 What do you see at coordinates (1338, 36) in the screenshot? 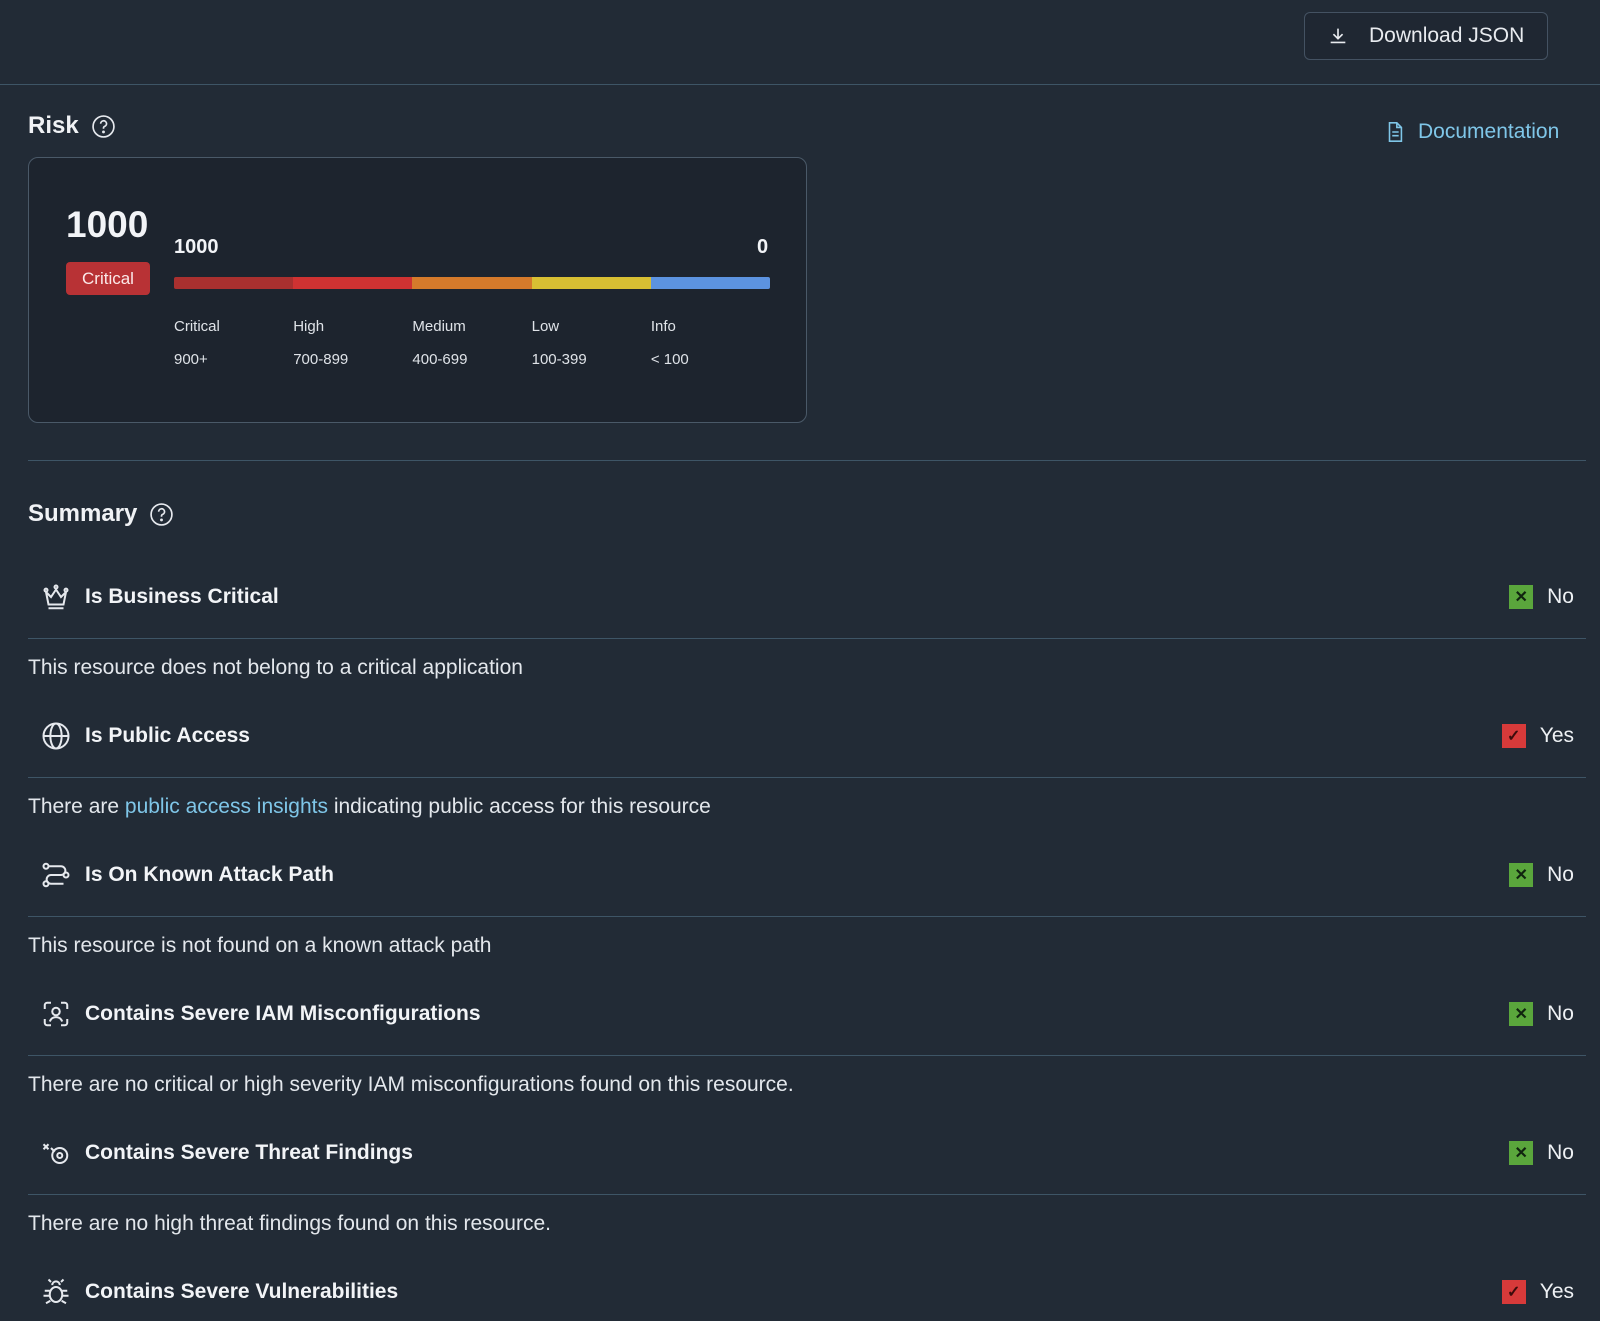
I see `download-icon` at bounding box center [1338, 36].